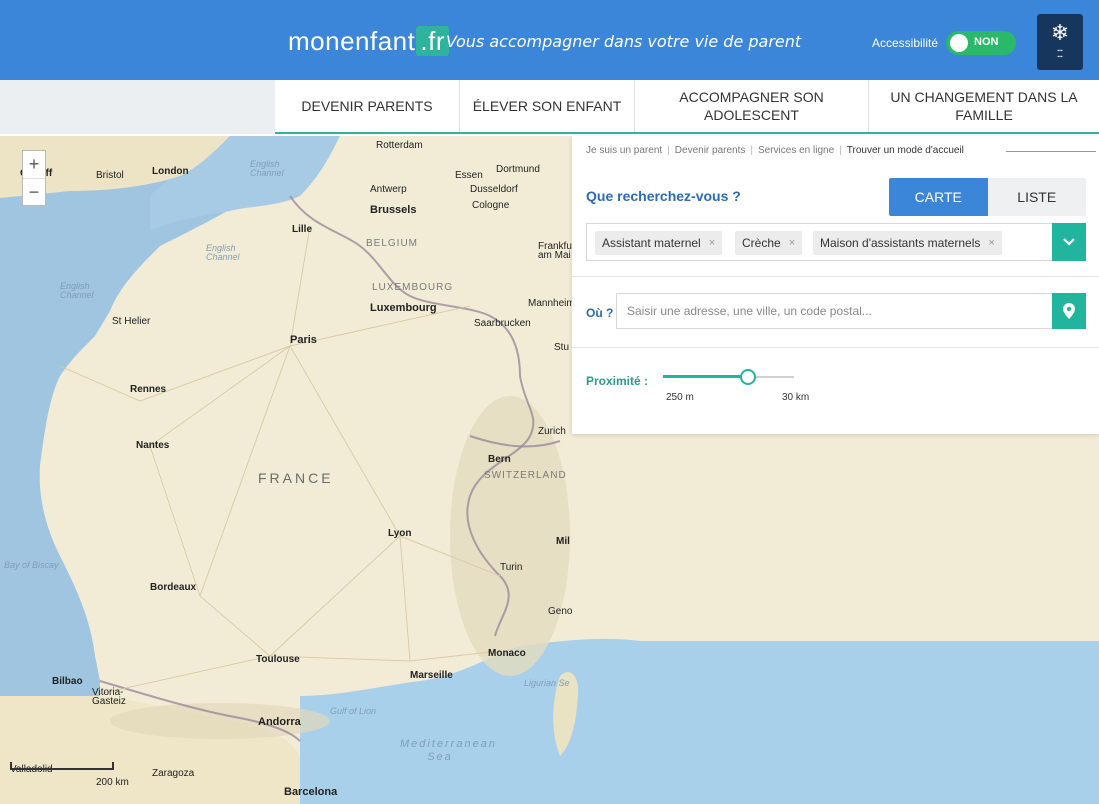  Describe the element at coordinates (392, 243) in the screenshot. I see `map-label-belgium: BELGIUM` at that location.